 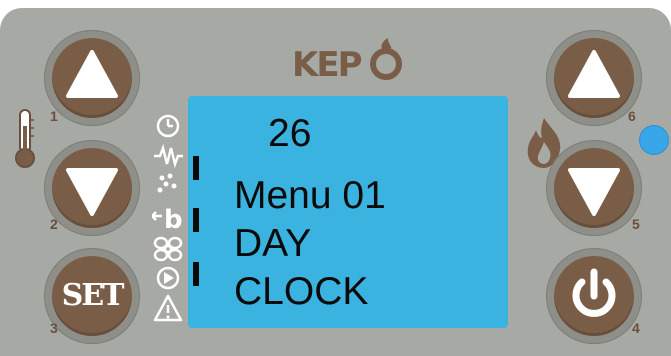 I want to click on pellets-icon, so click(x=167, y=183).